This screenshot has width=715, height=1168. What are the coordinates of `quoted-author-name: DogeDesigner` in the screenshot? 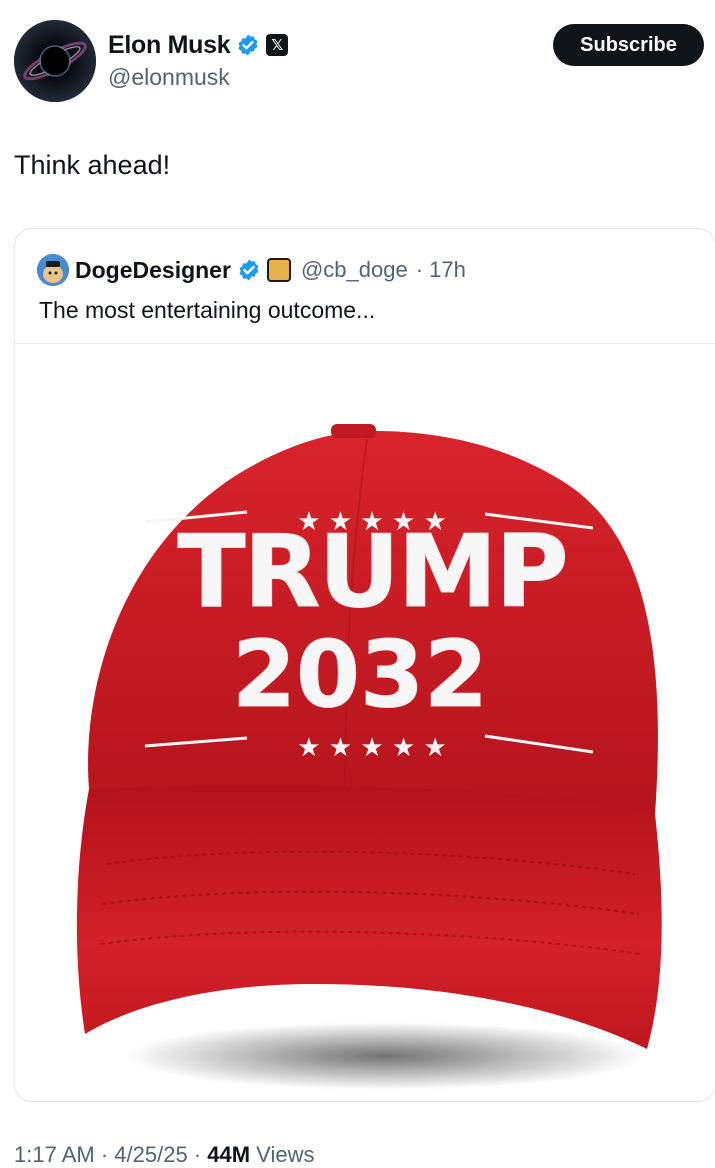 It's located at (153, 270).